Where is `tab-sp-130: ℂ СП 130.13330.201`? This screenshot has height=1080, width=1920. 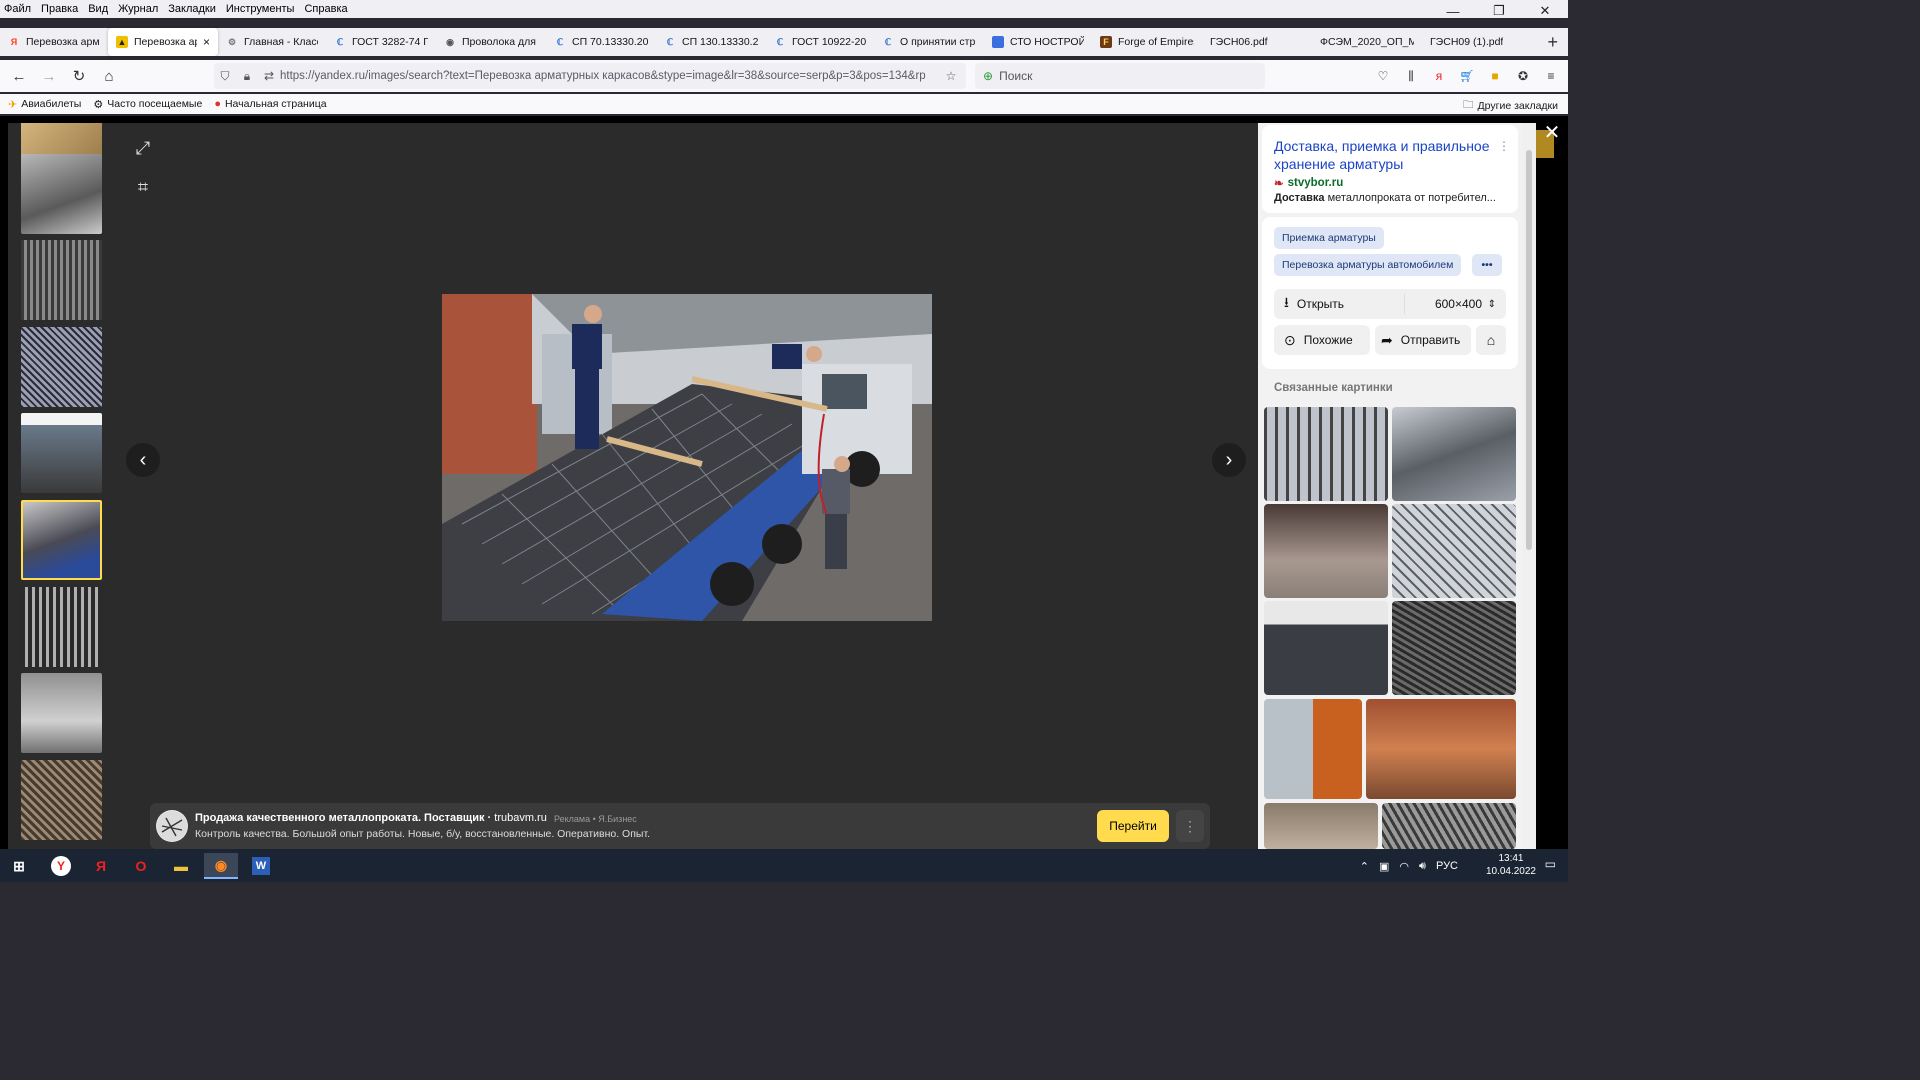
tab-sp-130: ℂ СП 130.13330.201 is located at coordinates (711, 42).